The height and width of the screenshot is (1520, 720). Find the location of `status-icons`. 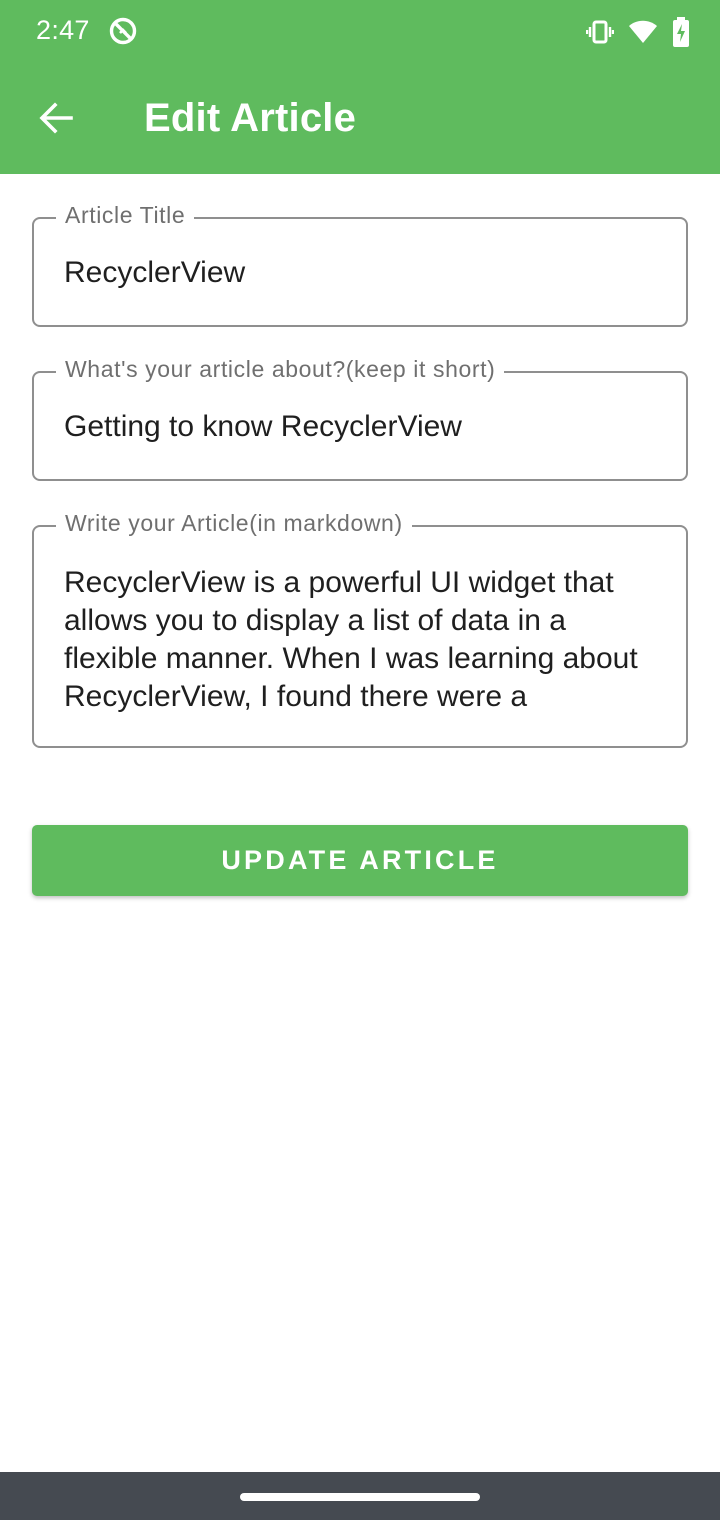

status-icons is located at coordinates (638, 32).